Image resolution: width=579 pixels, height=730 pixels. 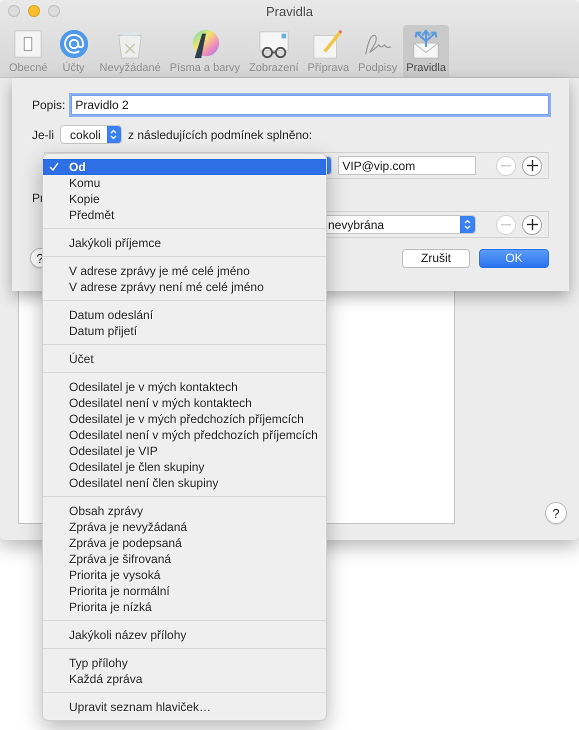 I want to click on menu-item: Odesilatel není v mých kontaktech, so click(x=184, y=403).